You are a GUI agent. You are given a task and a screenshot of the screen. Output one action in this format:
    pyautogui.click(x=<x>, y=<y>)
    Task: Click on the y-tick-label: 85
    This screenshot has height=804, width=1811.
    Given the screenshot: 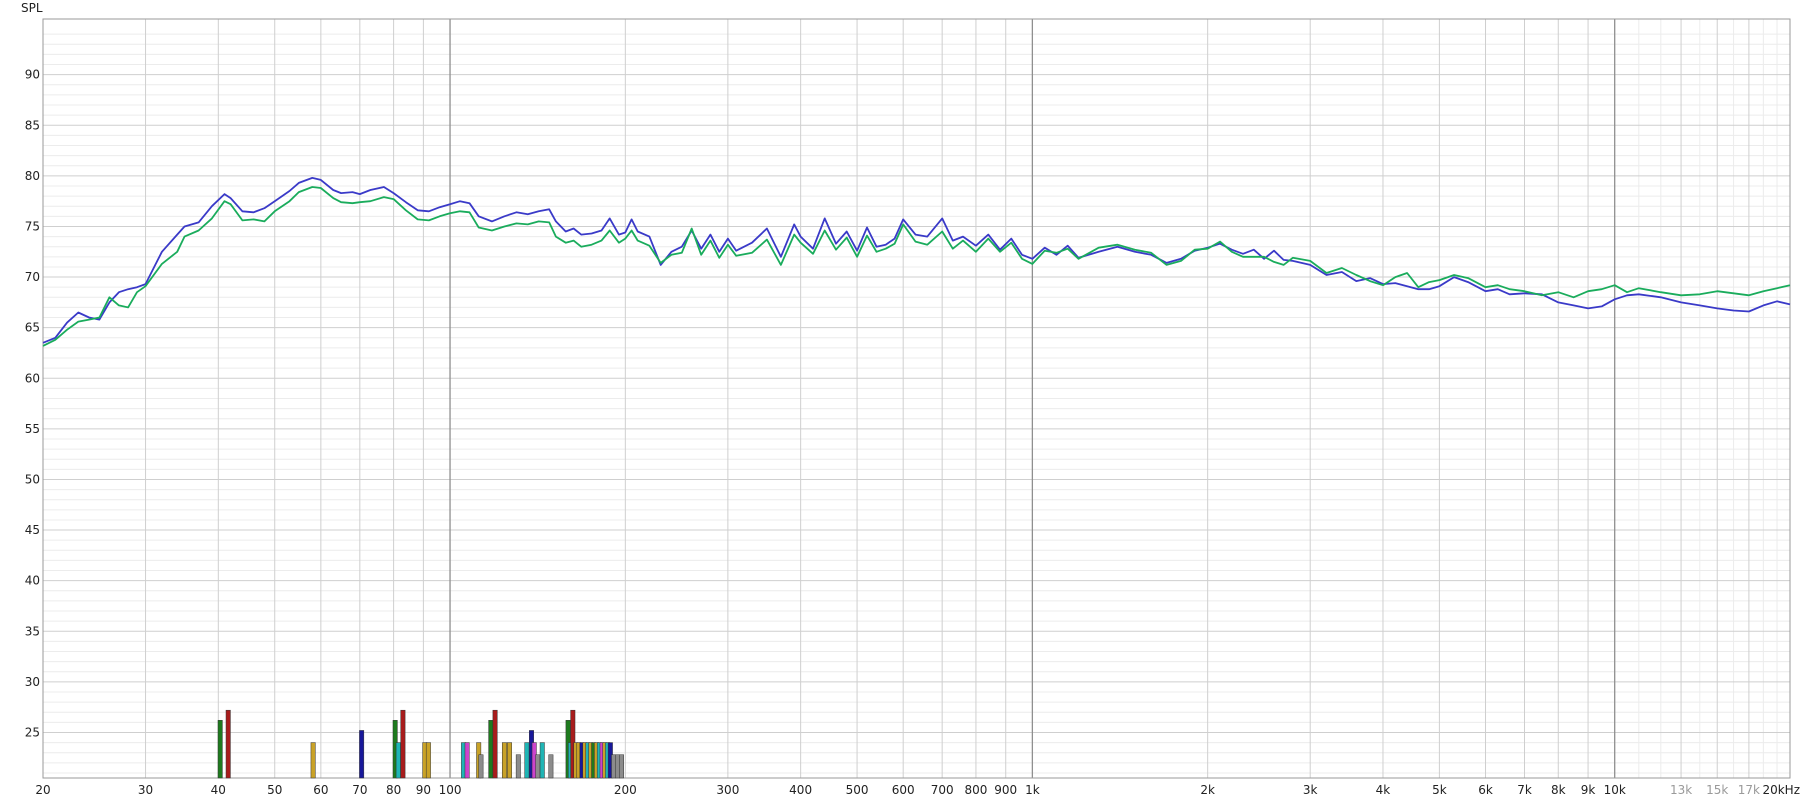 What is the action you would take?
    pyautogui.click(x=32, y=125)
    